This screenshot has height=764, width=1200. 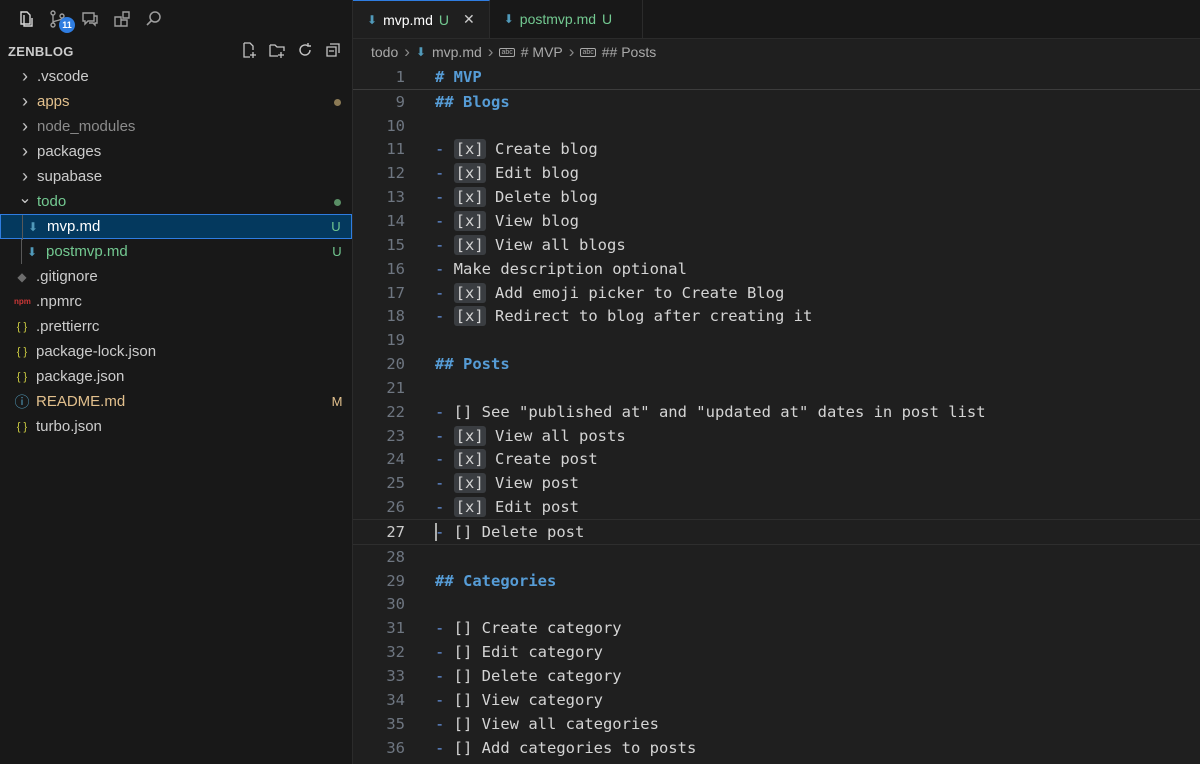 What do you see at coordinates (176, 101) in the screenshot?
I see `folder-item: › apps` at bounding box center [176, 101].